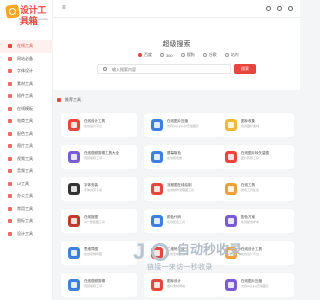 Image resolution: width=320 pixels, height=300 pixels. I want to click on engine-tab: 360, so click(166, 55).